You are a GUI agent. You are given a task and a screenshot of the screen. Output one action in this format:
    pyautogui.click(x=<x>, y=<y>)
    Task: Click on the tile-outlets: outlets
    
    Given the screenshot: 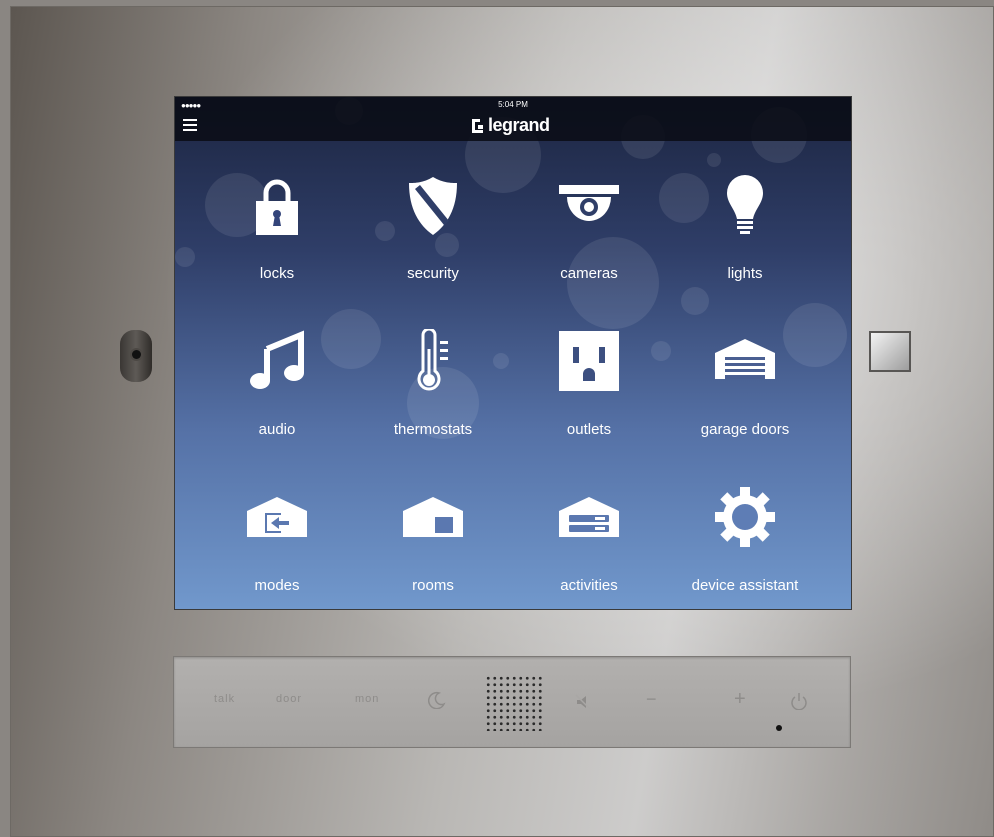 What is the action you would take?
    pyautogui.click(x=589, y=397)
    